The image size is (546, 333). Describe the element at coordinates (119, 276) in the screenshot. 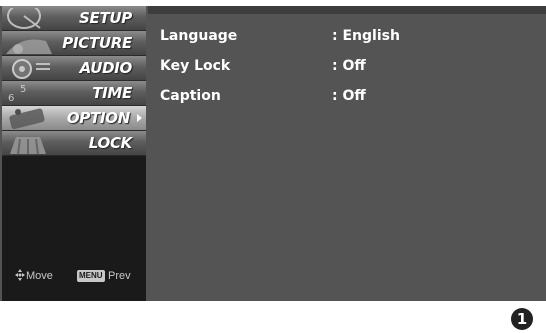

I see `prev-hint-label: Prev` at that location.